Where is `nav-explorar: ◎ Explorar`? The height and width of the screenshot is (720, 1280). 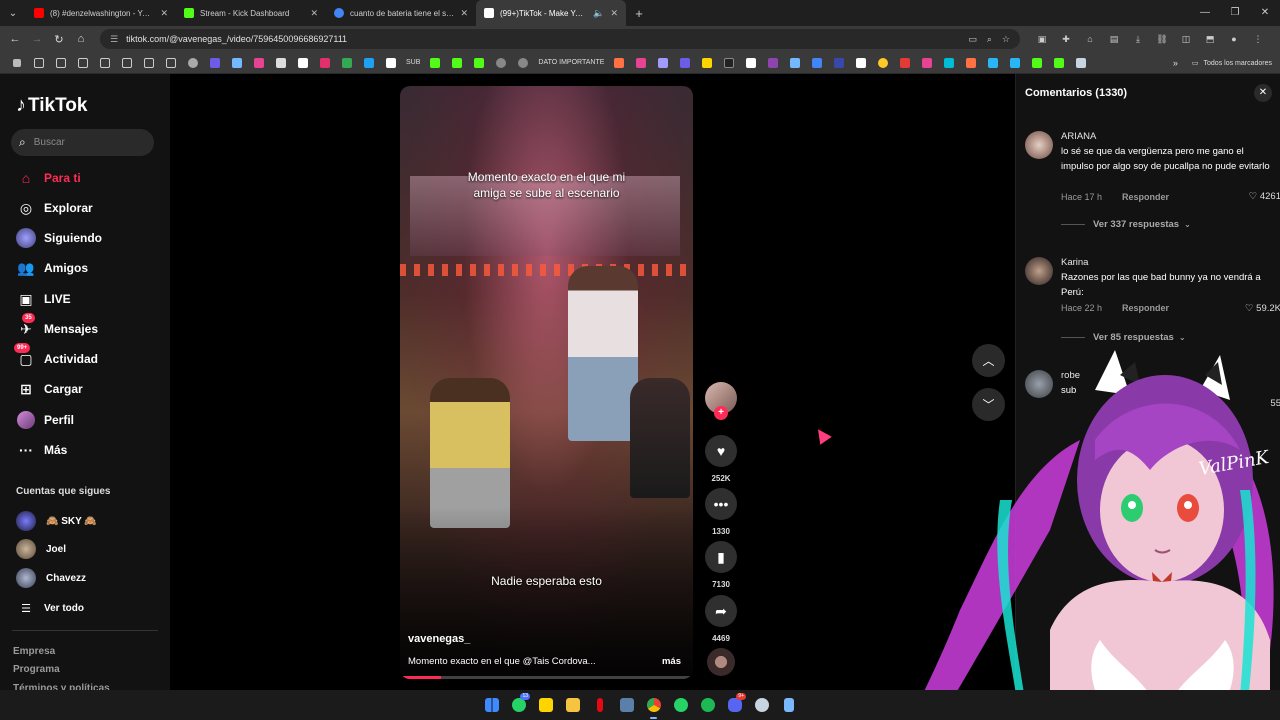 nav-explorar: ◎ Explorar is located at coordinates (54, 208).